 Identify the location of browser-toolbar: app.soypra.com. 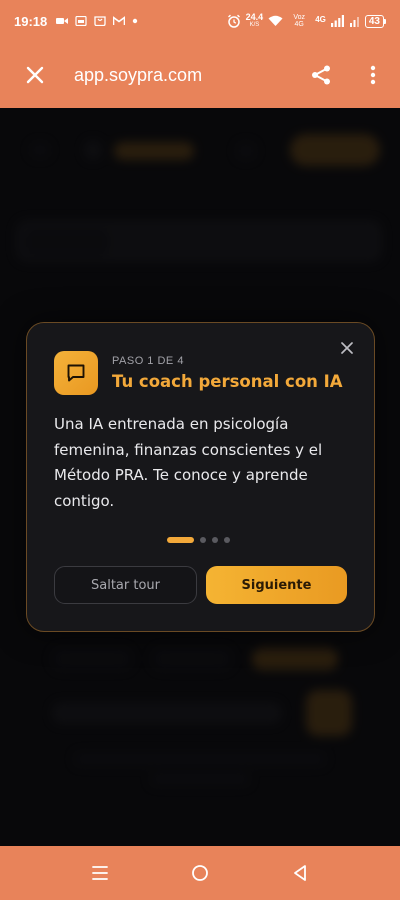
(200, 75).